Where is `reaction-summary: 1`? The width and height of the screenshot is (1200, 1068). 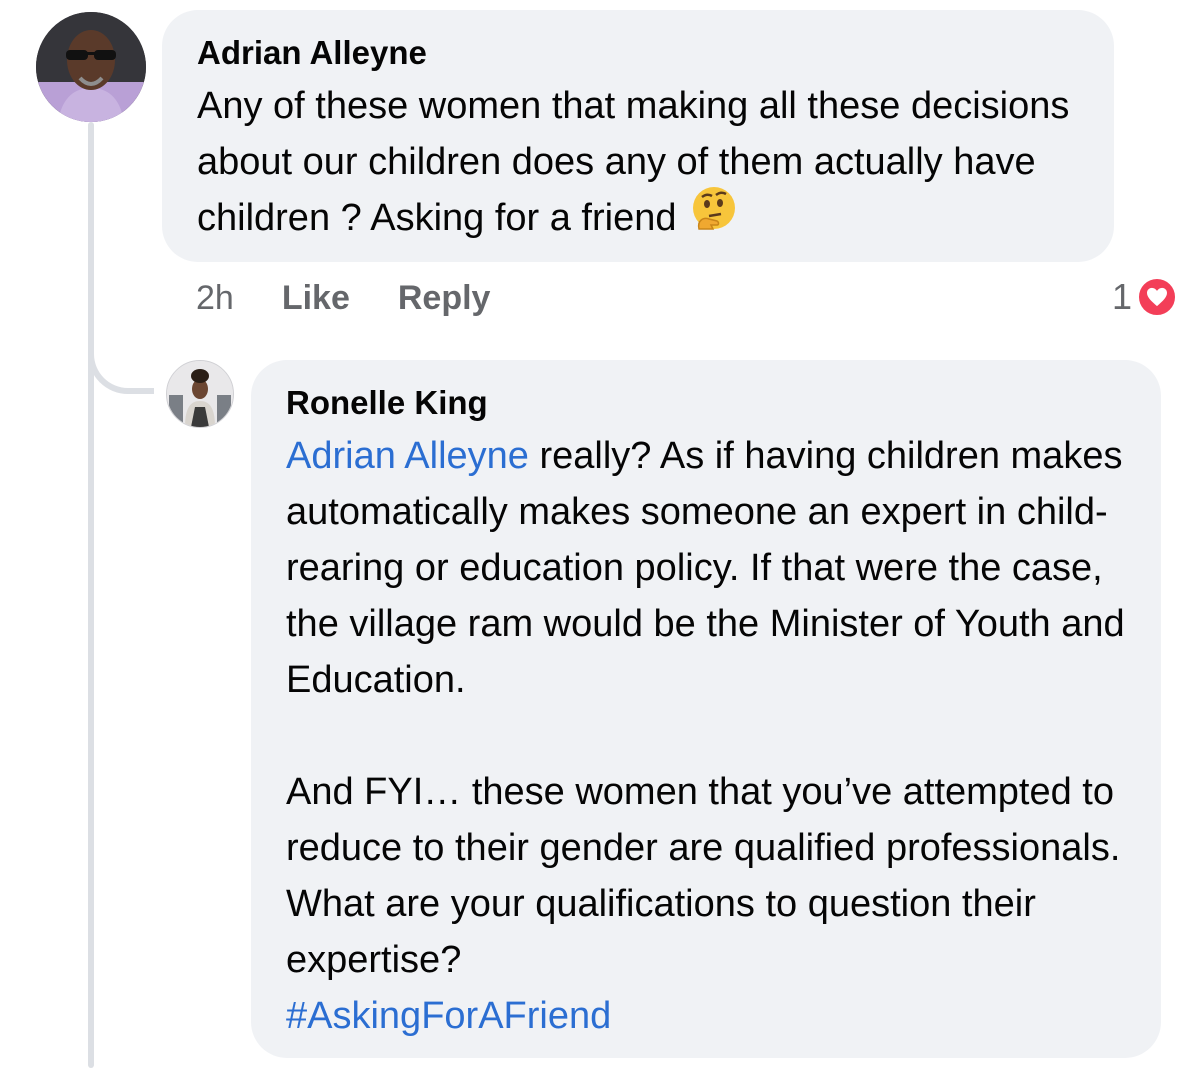 reaction-summary: 1 is located at coordinates (1145, 297).